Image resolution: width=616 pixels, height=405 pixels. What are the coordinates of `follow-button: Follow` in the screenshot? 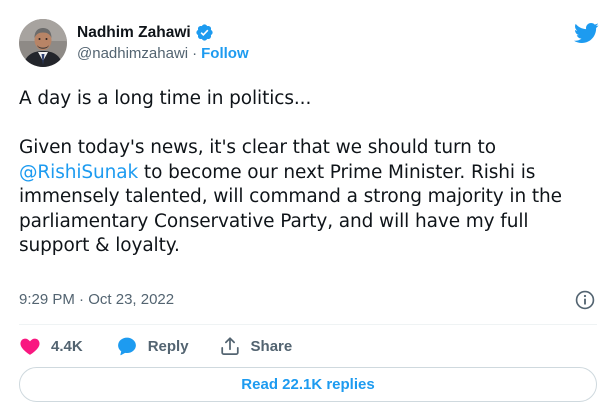 It's located at (225, 53).